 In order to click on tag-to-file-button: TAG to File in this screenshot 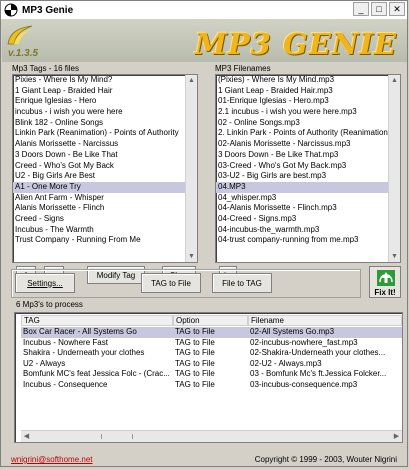, I will do `click(171, 283)`.